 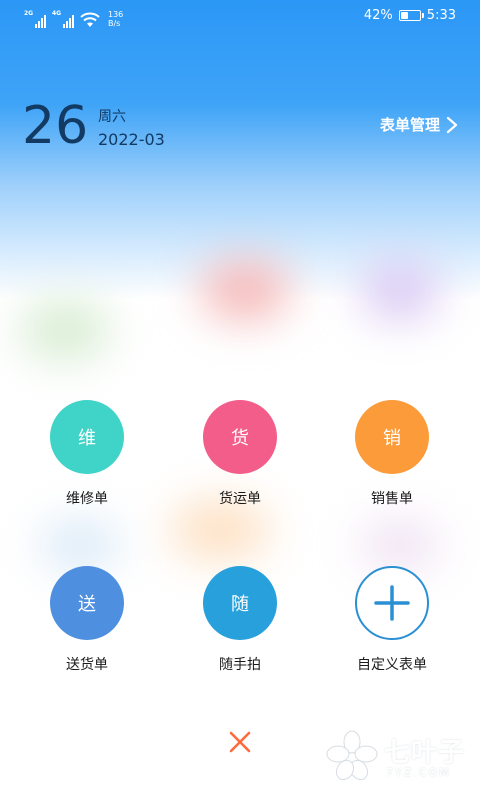 I want to click on action-delivery-order: 送 送货单, so click(x=87, y=620).